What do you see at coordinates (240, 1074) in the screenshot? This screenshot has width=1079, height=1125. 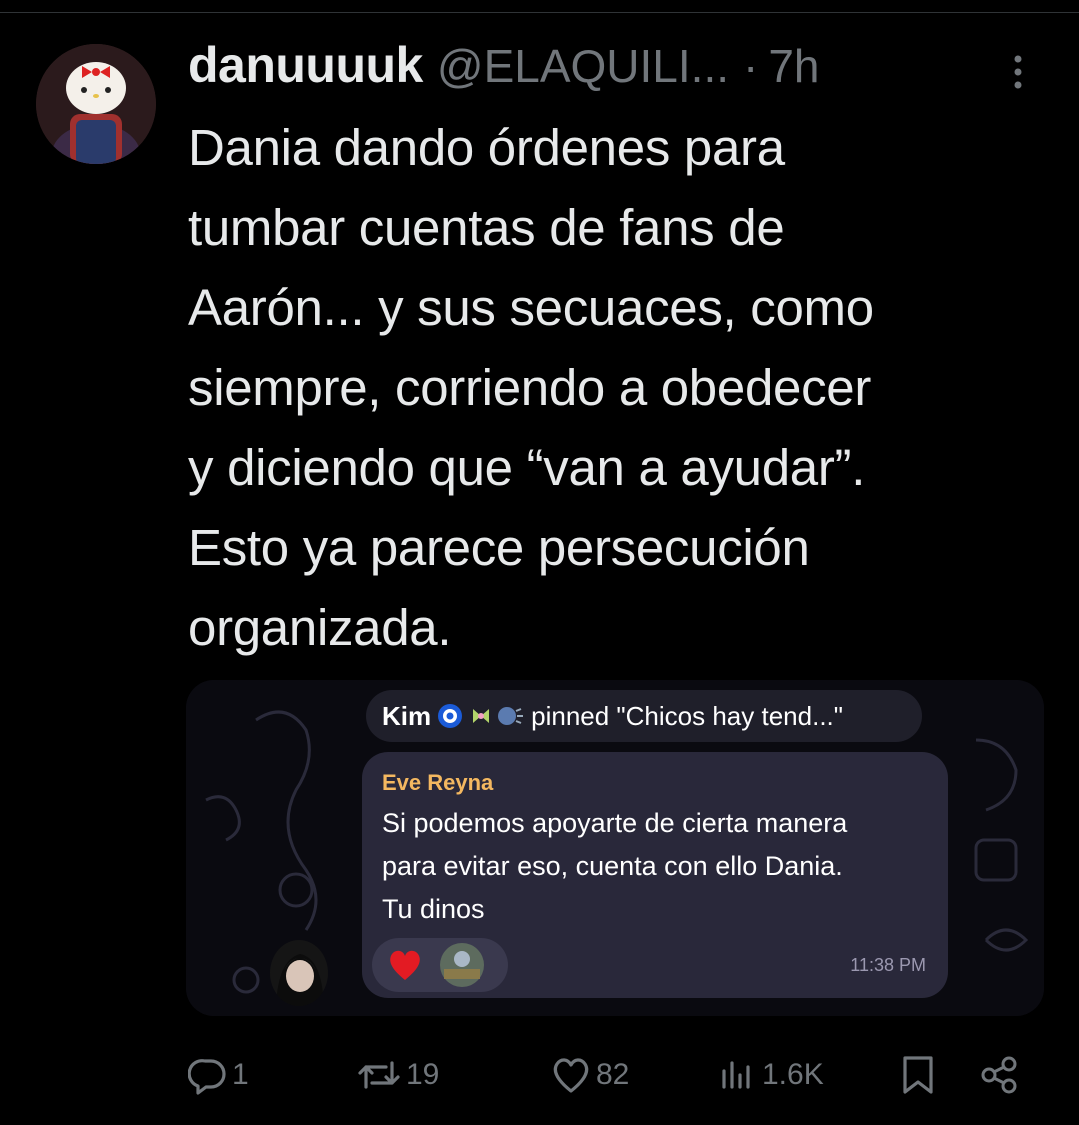 I see `reply-count: 1` at bounding box center [240, 1074].